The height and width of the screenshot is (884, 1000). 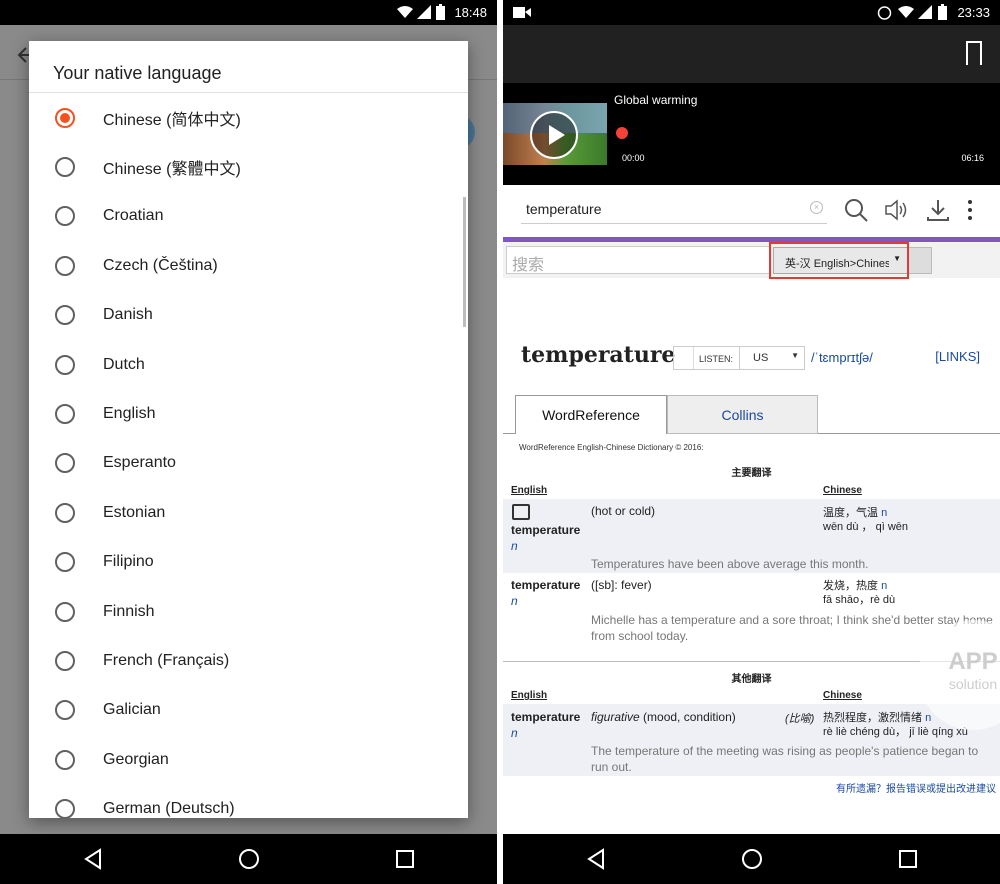 What do you see at coordinates (800, 719) in the screenshot?
I see `entry-chinese-note: (比喻)` at bounding box center [800, 719].